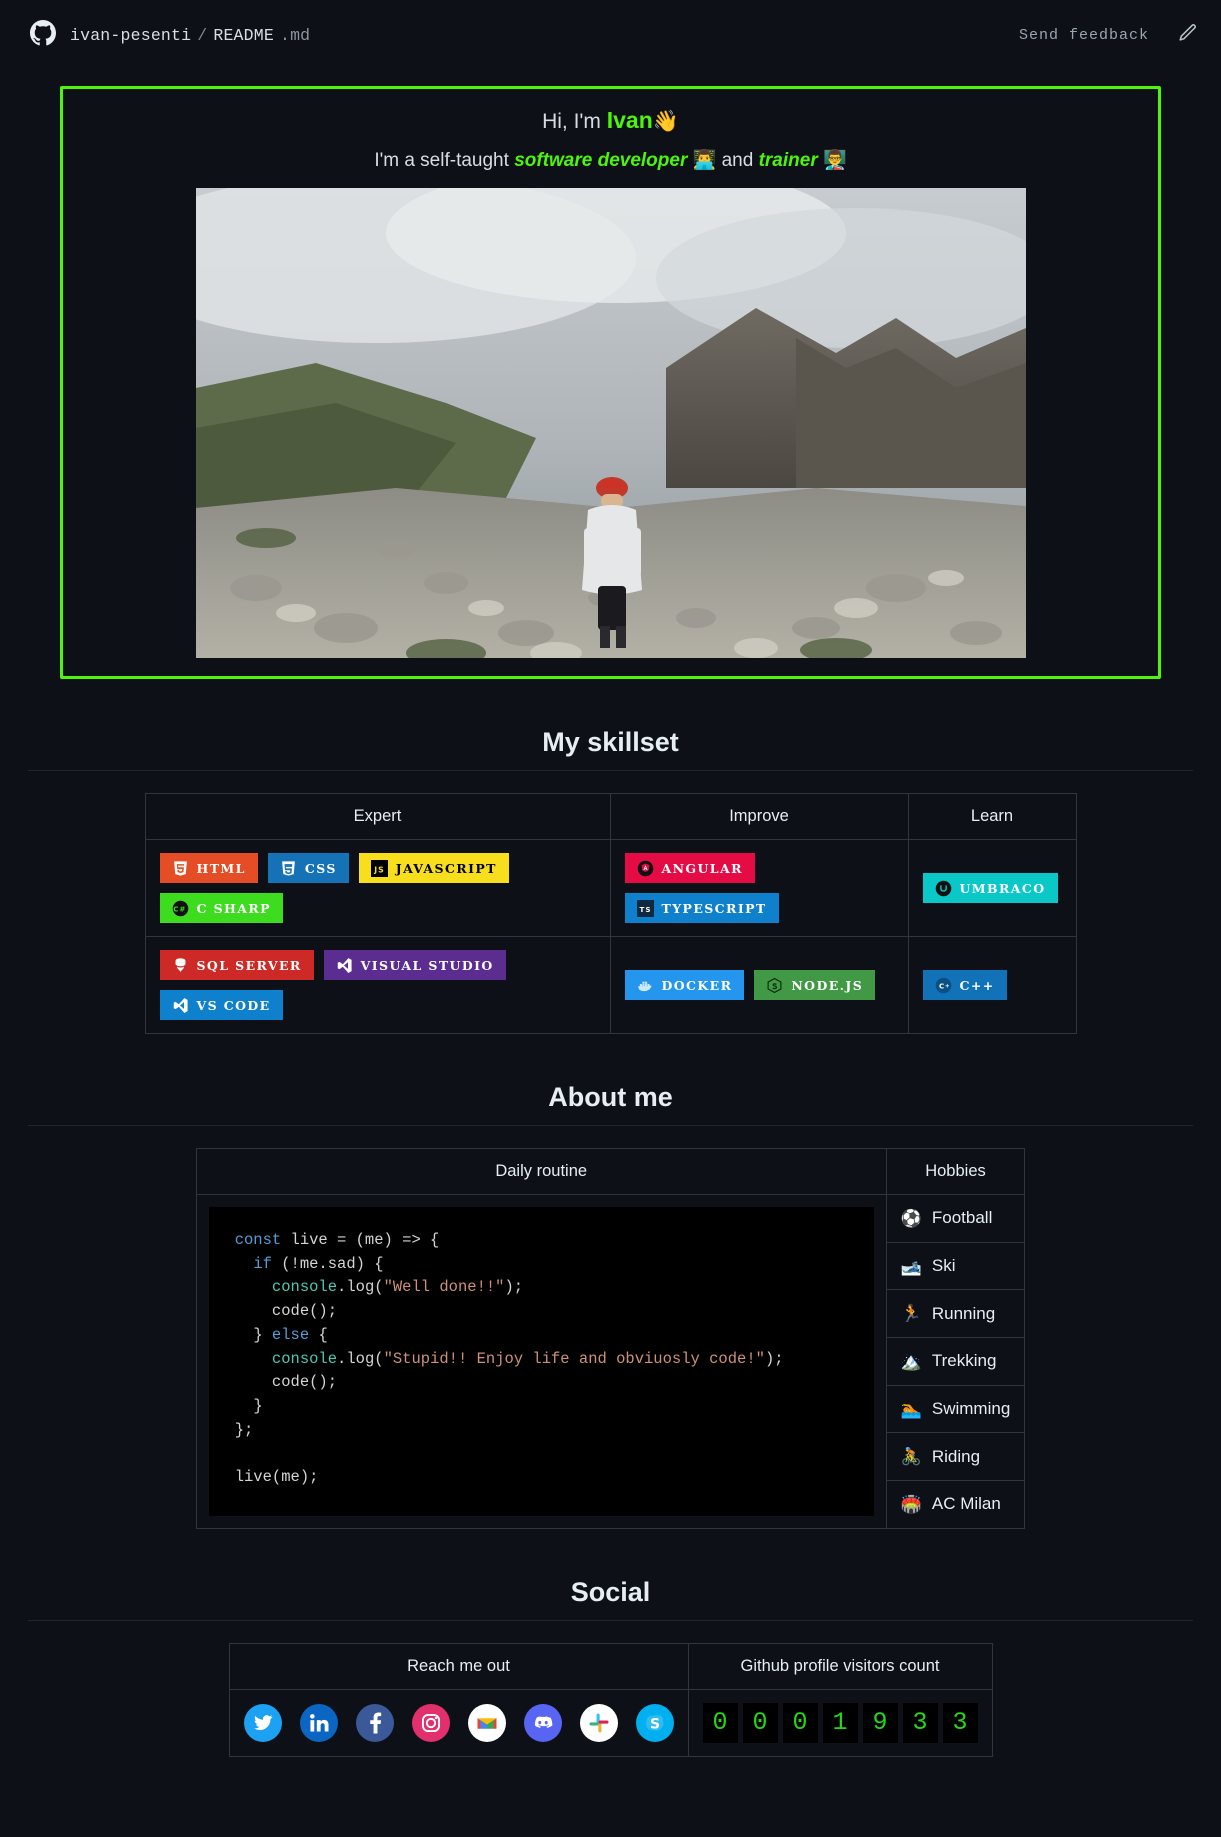  I want to click on hobby-label: Riding, so click(956, 1456).